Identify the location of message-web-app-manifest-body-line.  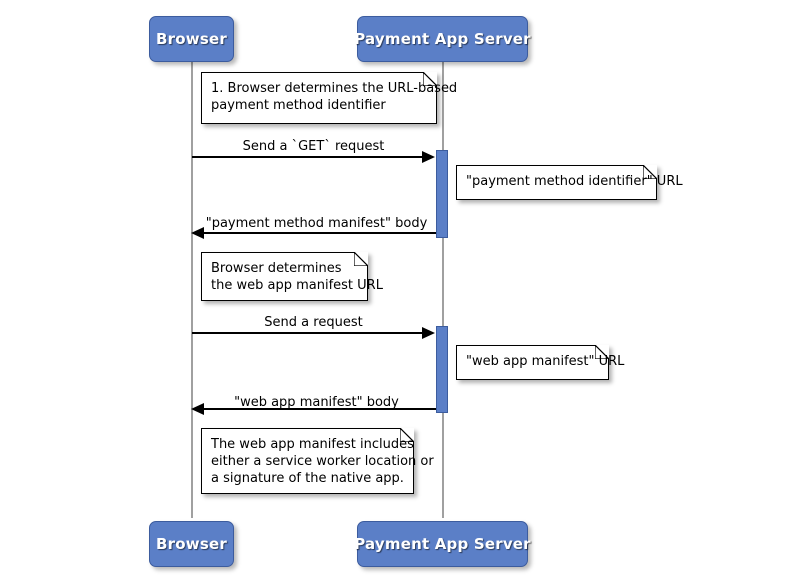
(319, 409).